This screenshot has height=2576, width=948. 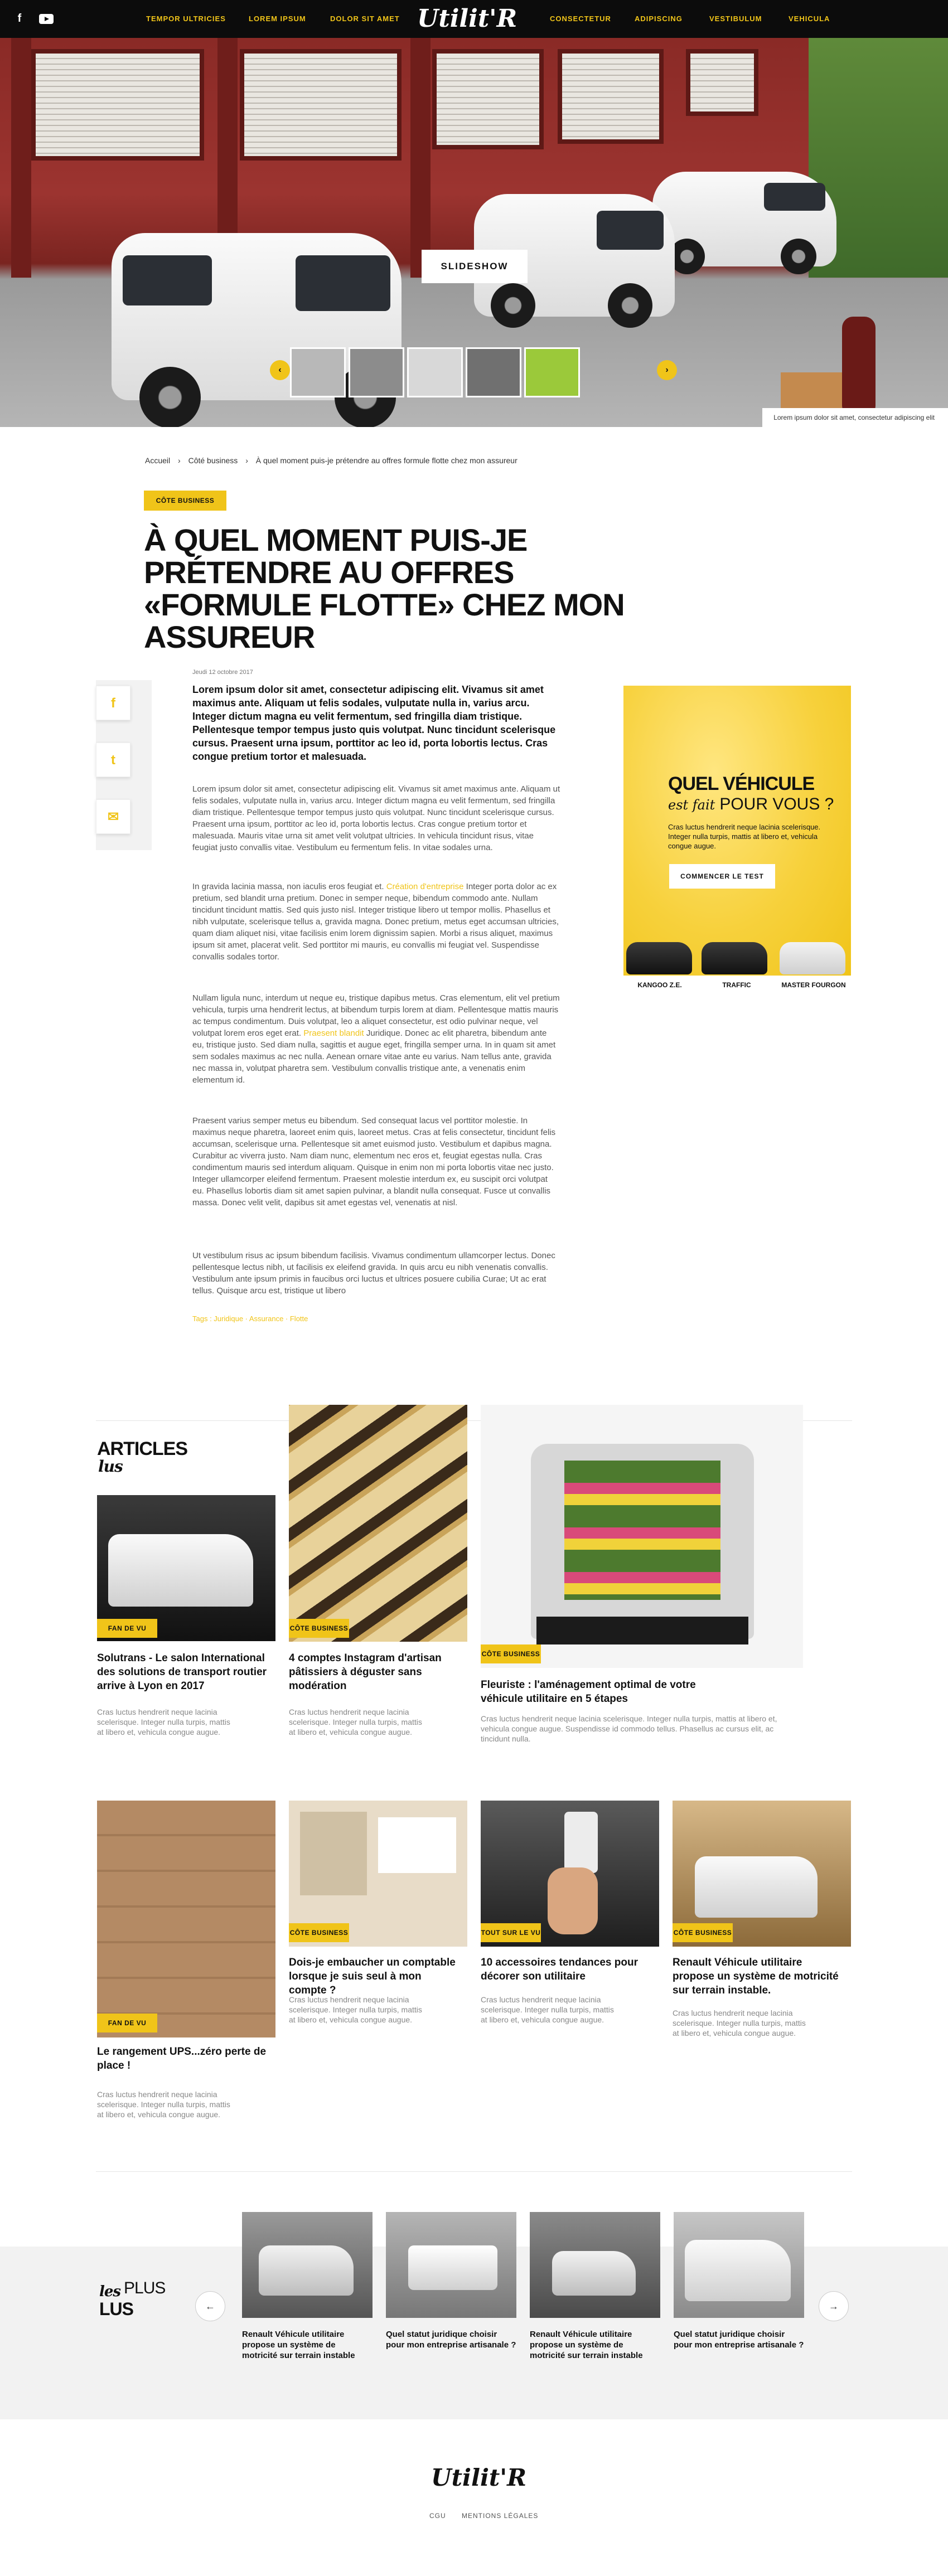 What do you see at coordinates (113, 817) in the screenshot?
I see `email-share-icon: ✉` at bounding box center [113, 817].